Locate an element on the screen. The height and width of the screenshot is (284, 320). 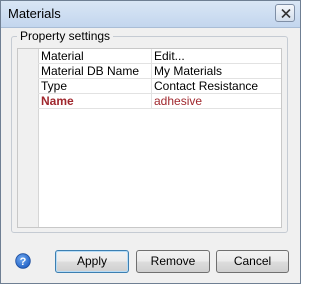
help-icon: ? is located at coordinates (23, 261).